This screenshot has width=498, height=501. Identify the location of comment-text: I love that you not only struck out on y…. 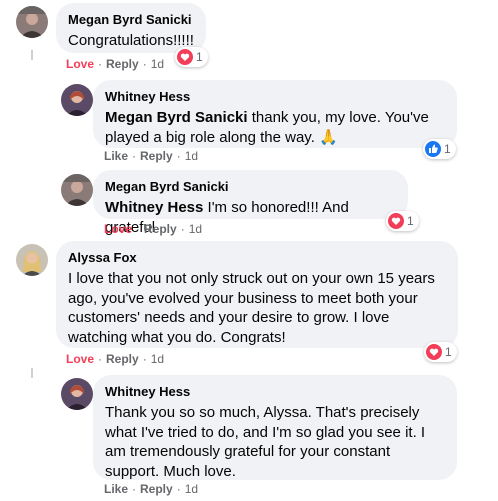
(251, 308).